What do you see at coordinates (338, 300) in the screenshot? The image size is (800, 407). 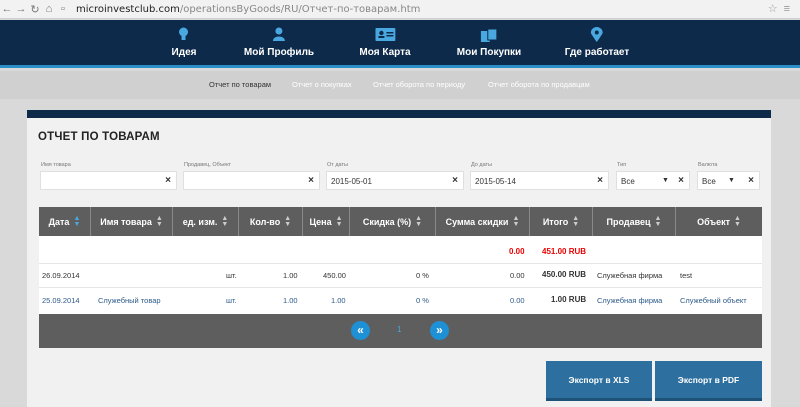 I see `cell-price: 1.00` at bounding box center [338, 300].